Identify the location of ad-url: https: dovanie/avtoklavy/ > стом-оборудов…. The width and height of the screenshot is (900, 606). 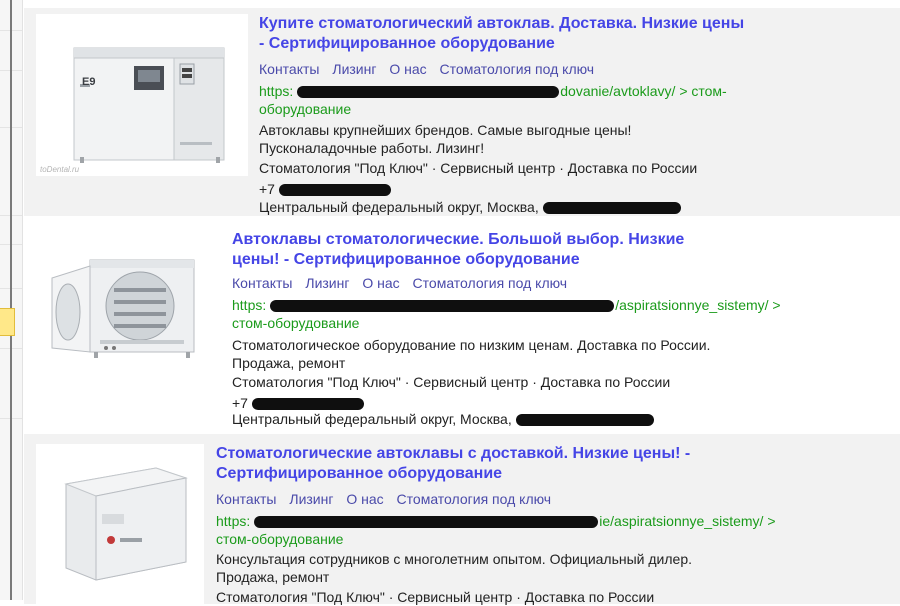
(519, 100).